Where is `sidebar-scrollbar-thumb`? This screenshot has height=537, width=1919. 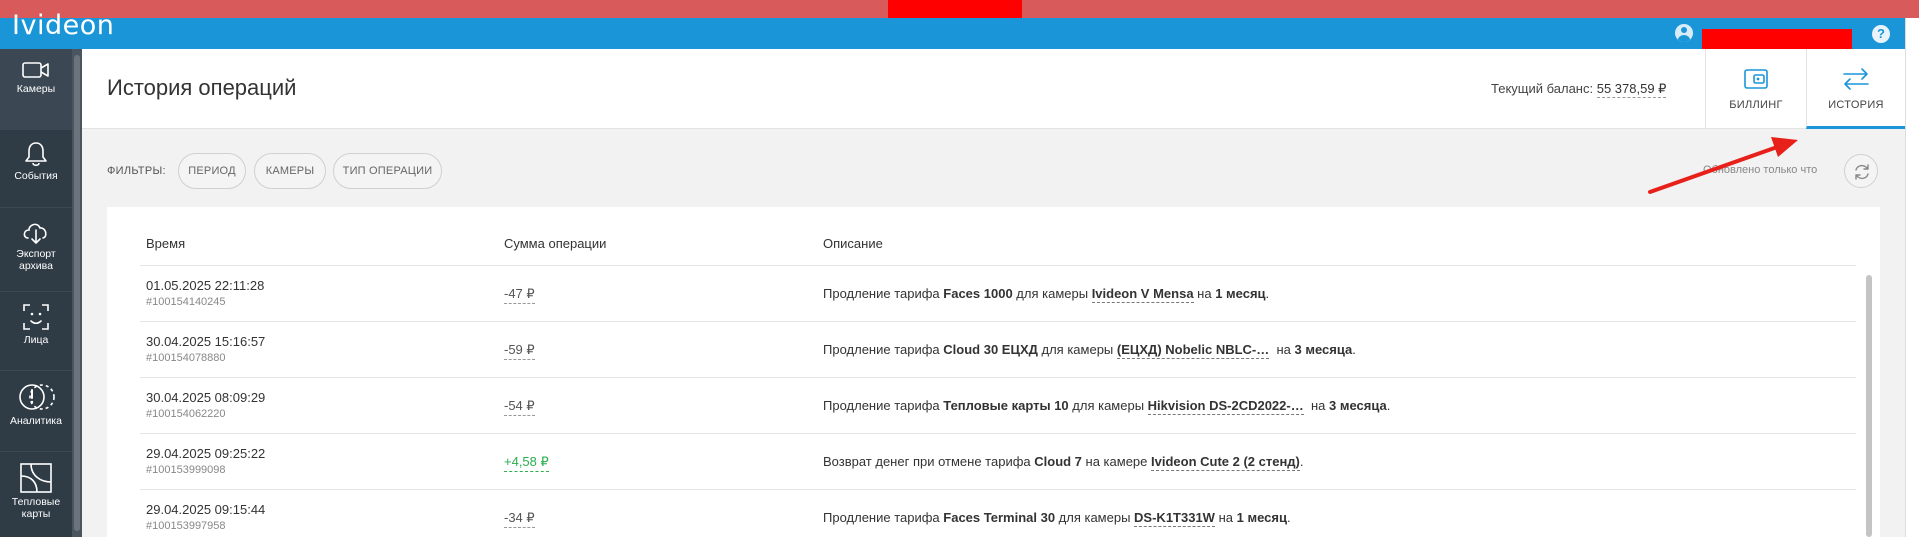 sidebar-scrollbar-thumb is located at coordinates (77, 293).